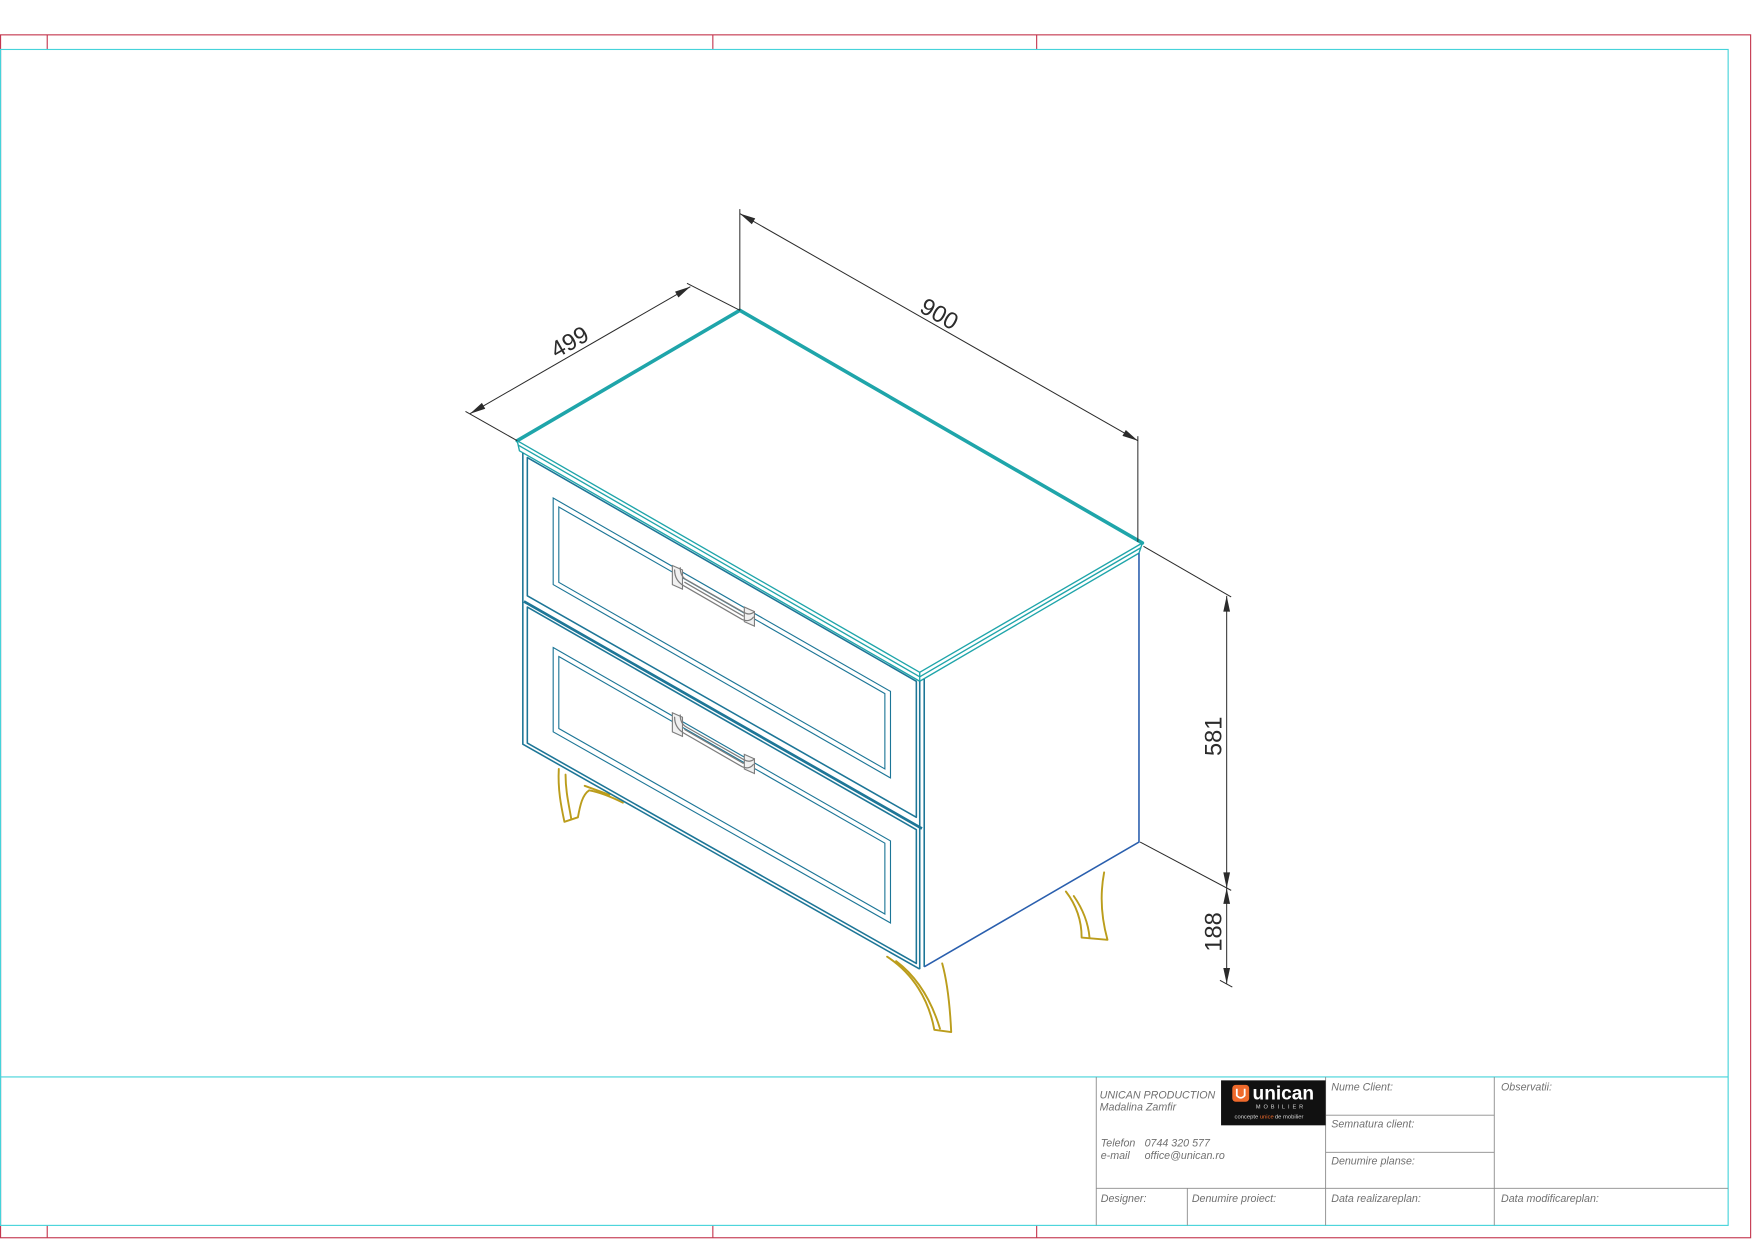 The image size is (1754, 1240). What do you see at coordinates (569, 343) in the screenshot?
I see `dimension-label-depth: 499` at bounding box center [569, 343].